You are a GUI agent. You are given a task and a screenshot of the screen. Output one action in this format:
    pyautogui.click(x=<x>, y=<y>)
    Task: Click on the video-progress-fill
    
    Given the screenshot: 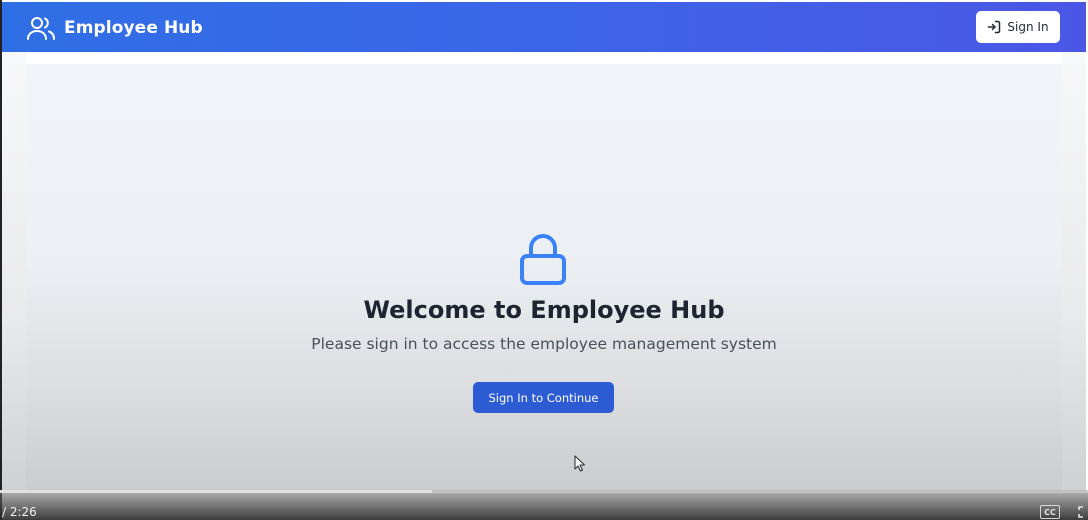 What is the action you would take?
    pyautogui.click(x=216, y=491)
    